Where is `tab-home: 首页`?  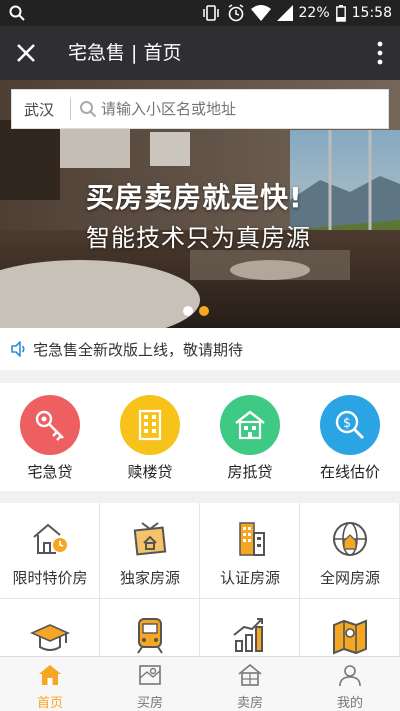 tab-home: 首页 is located at coordinates (50, 684).